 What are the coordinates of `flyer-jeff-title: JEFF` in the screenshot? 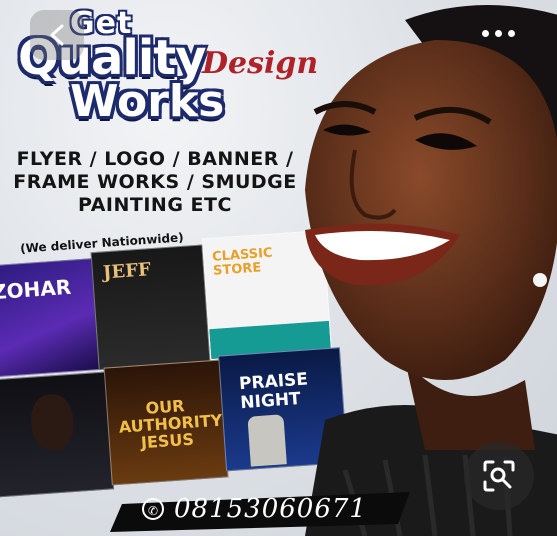 It's located at (127, 271).